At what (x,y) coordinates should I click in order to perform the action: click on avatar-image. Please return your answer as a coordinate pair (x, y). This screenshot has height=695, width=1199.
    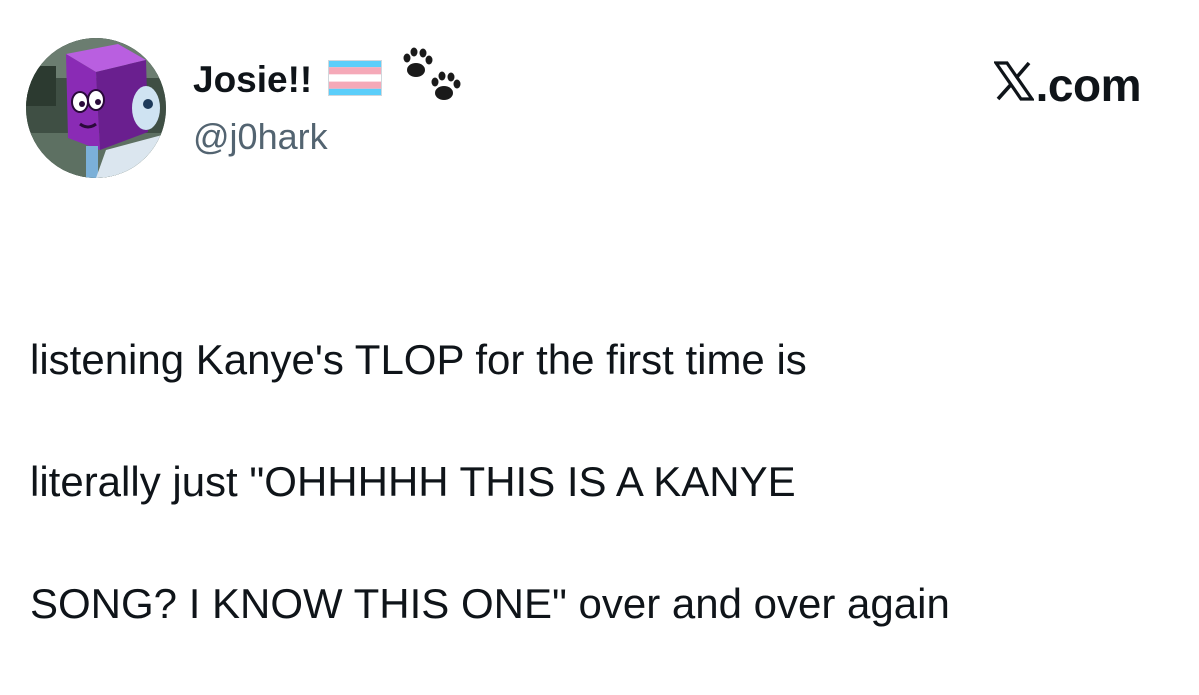
    Looking at the image, I should click on (96, 108).